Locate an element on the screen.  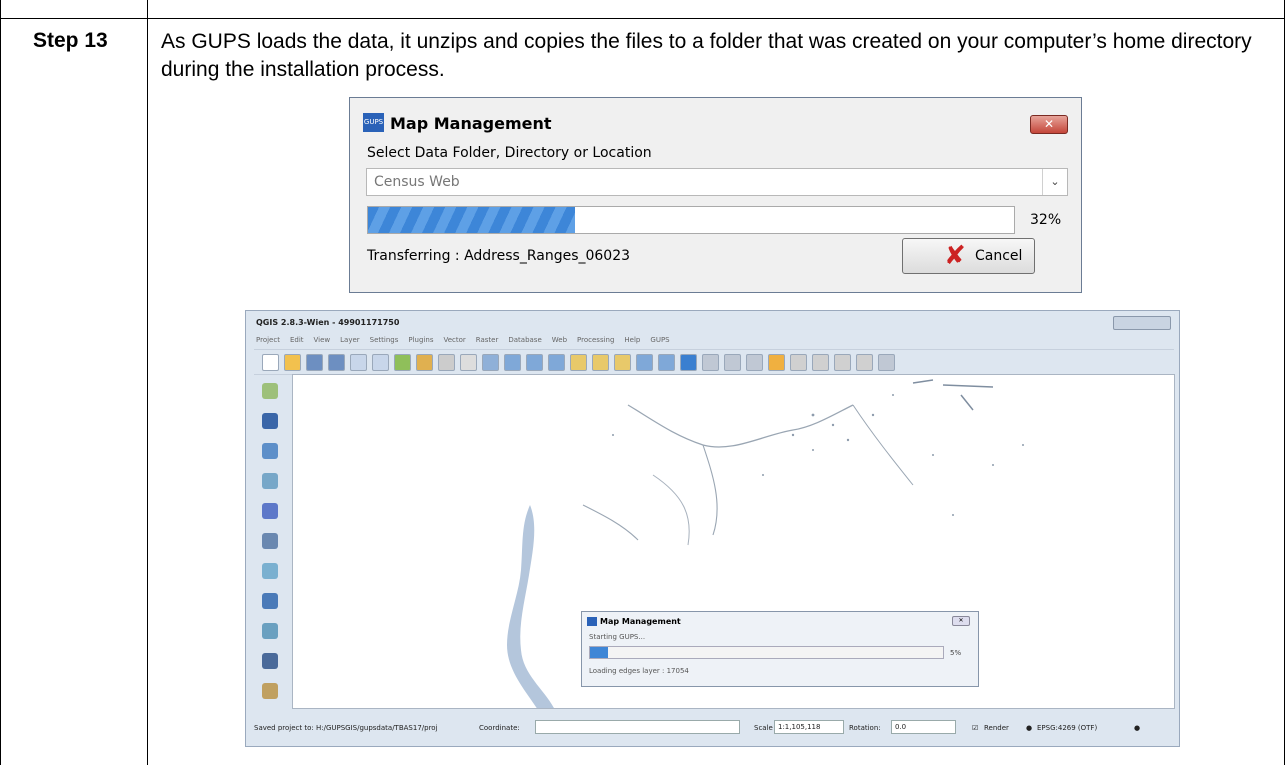
menu-item: Edit is located at coordinates (297, 340).